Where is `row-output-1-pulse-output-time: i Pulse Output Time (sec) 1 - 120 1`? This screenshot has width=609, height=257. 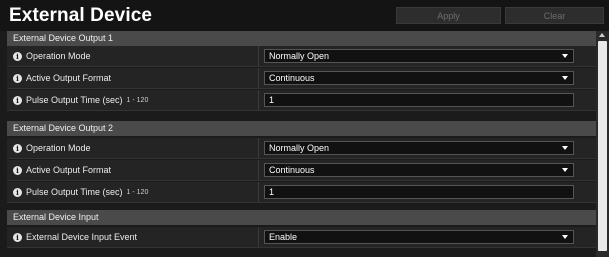
row-output-1-pulse-output-time: i Pulse Output Time (sec) 1 - 120 1 is located at coordinates (301, 100).